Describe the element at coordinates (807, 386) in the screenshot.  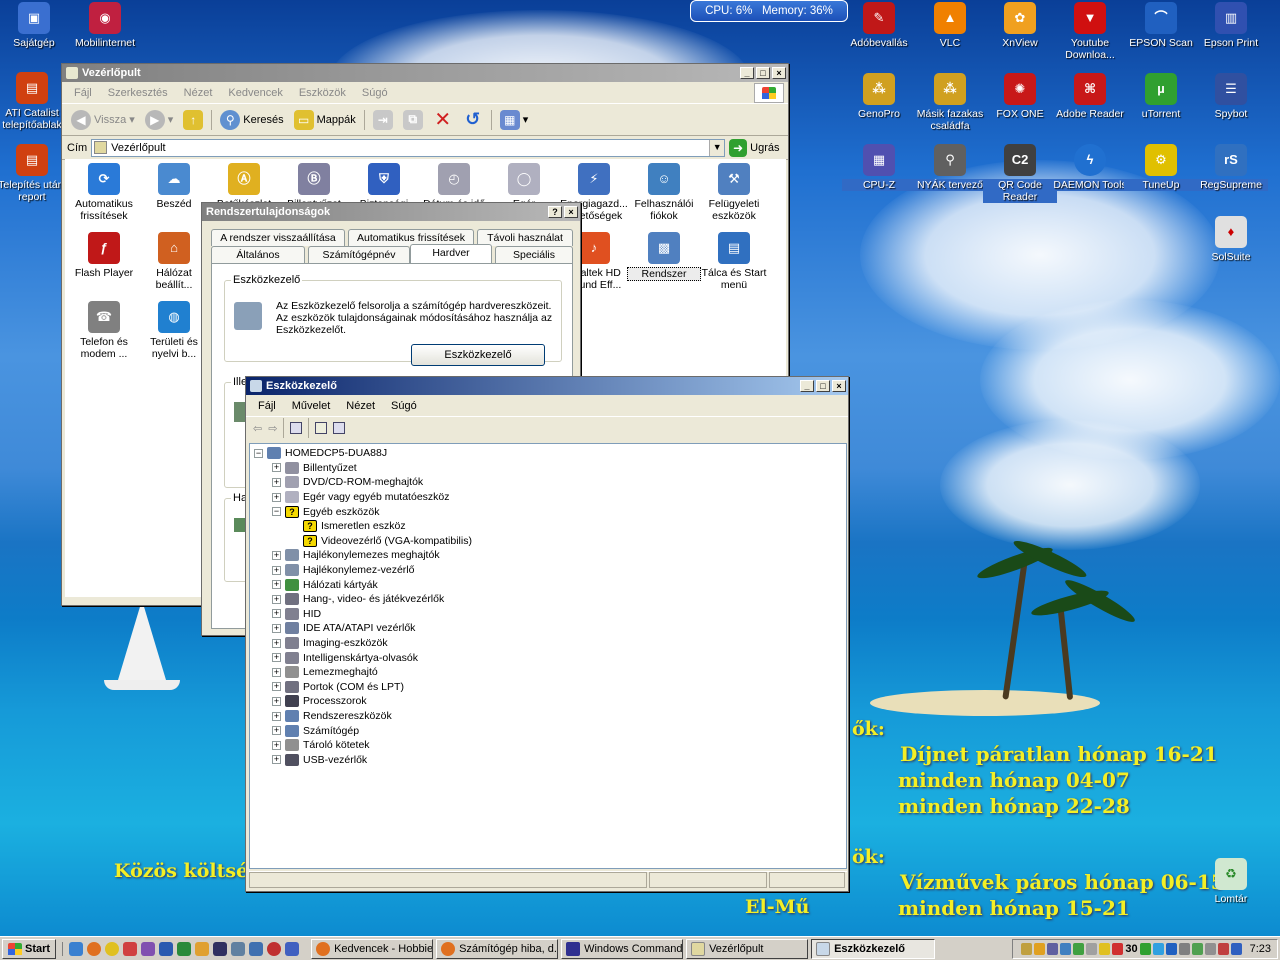
I see `minimize-button: _` at that location.